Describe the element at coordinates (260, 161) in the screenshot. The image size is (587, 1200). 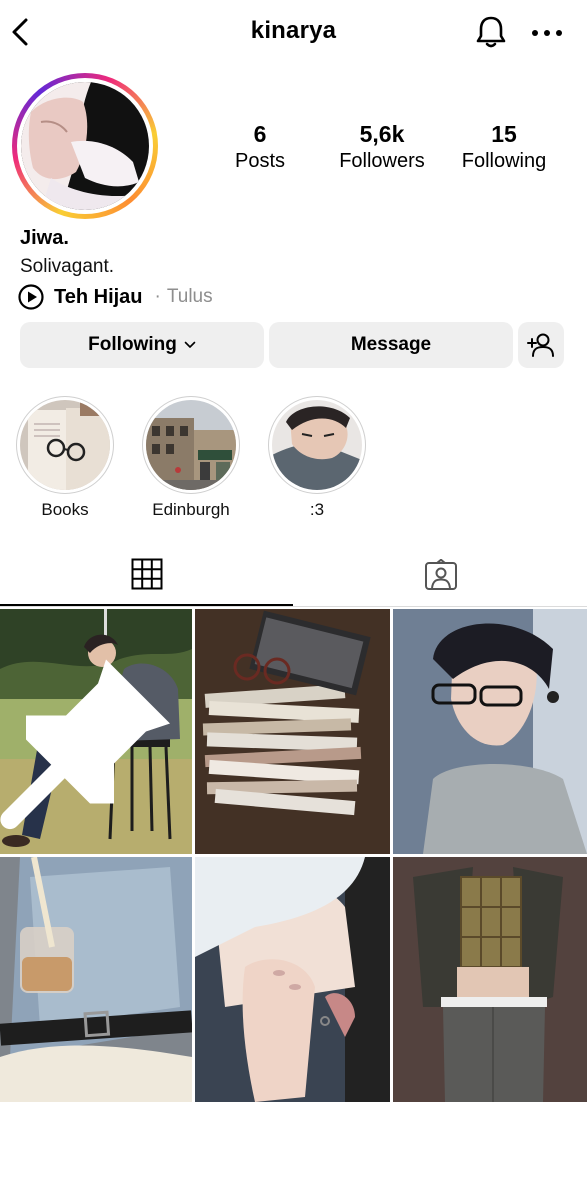
I see `posts-count-label: Posts` at that location.